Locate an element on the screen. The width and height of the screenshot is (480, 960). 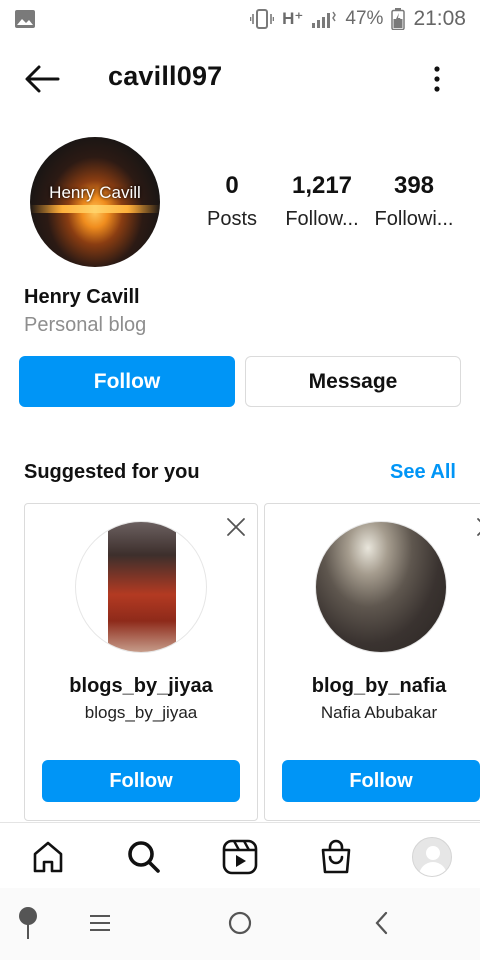
shop-icon is located at coordinates (336, 856).